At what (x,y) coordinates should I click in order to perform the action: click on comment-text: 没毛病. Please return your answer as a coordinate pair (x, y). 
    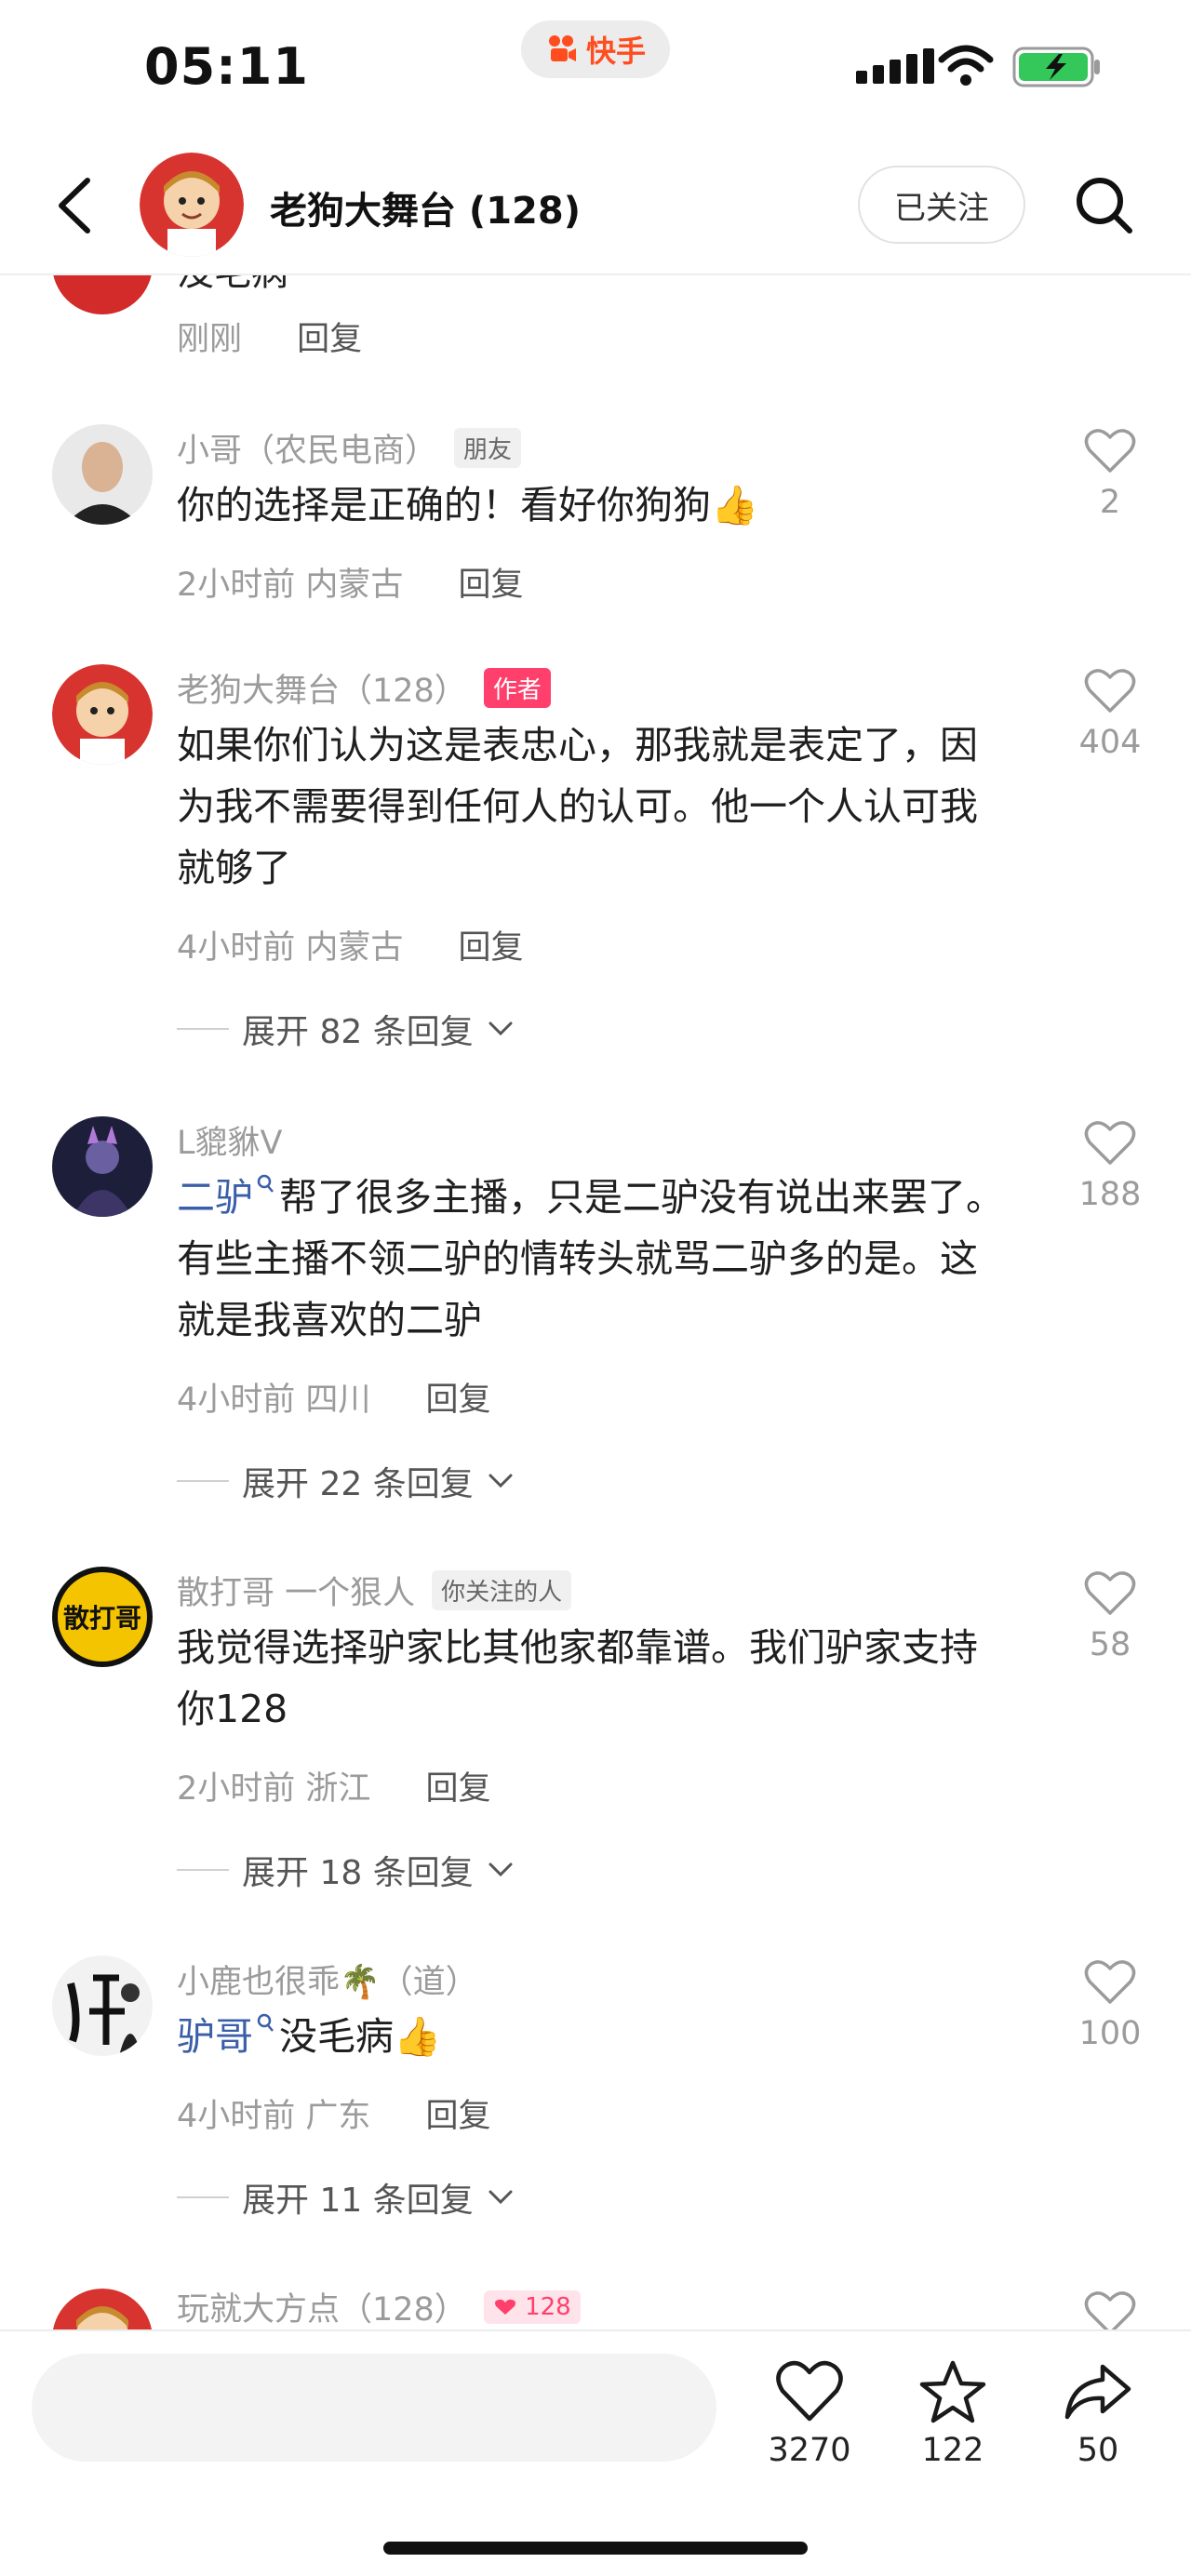
    Looking at the image, I should click on (232, 285).